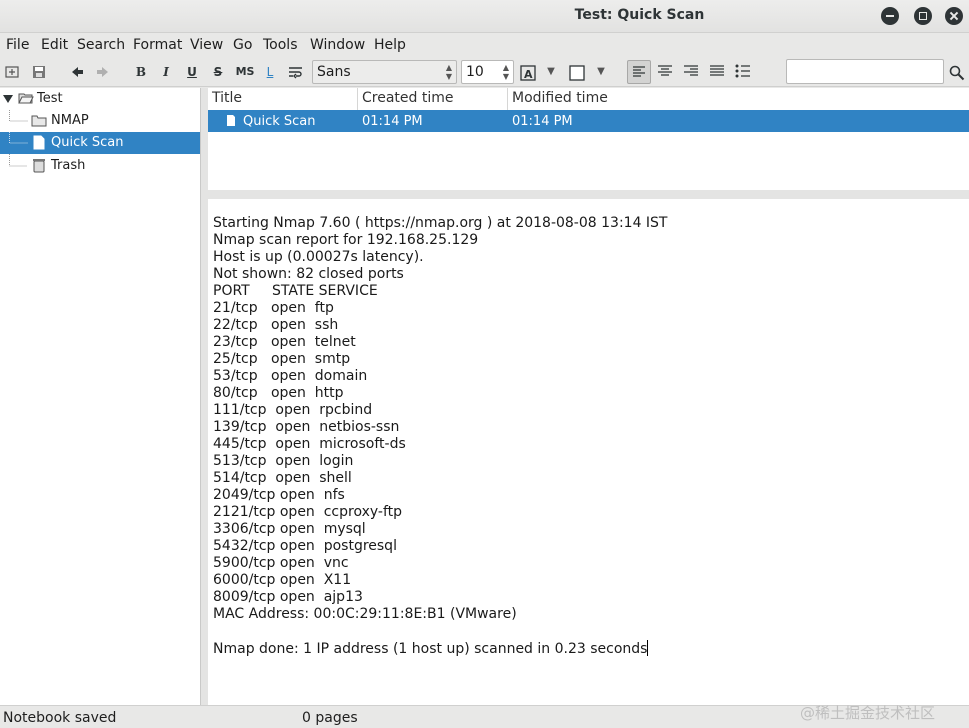 Image resolution: width=969 pixels, height=728 pixels. I want to click on underline-icon: U, so click(192, 72).